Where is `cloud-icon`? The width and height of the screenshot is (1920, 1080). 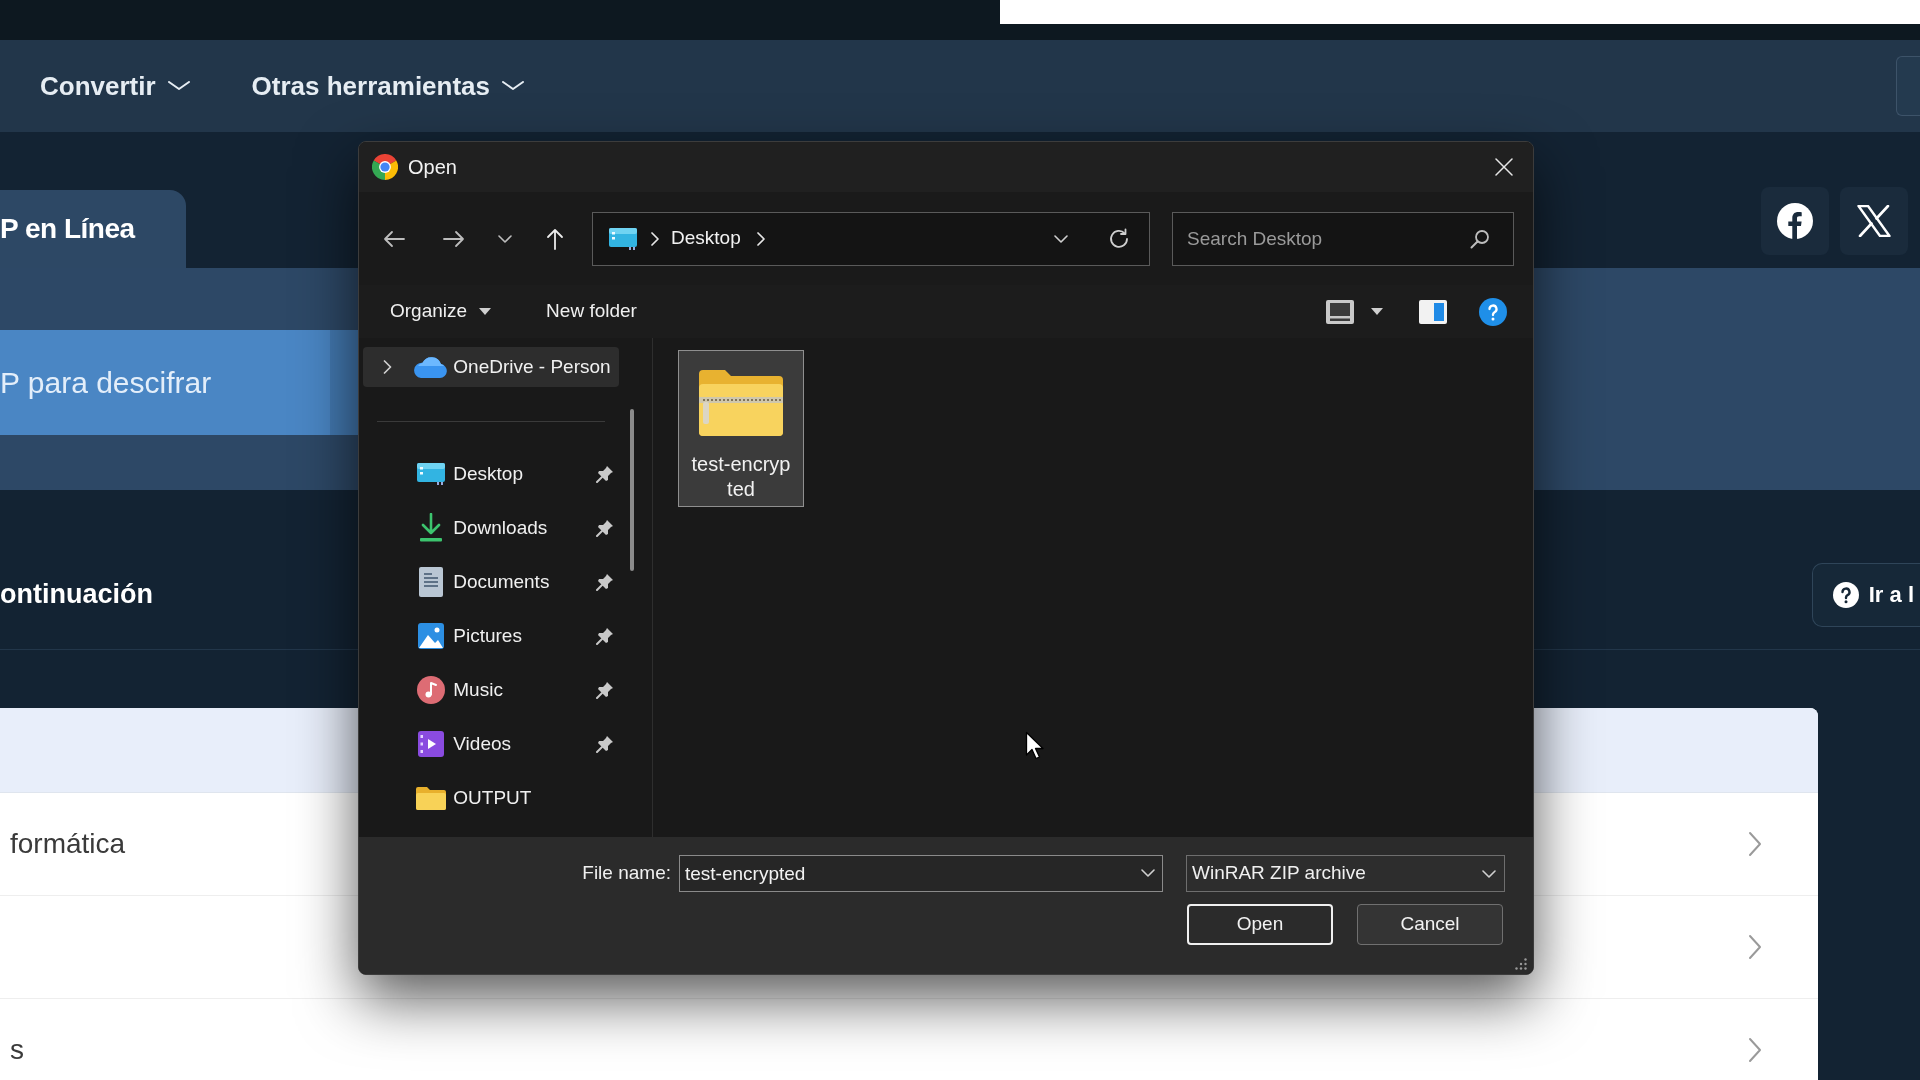 cloud-icon is located at coordinates (430, 367).